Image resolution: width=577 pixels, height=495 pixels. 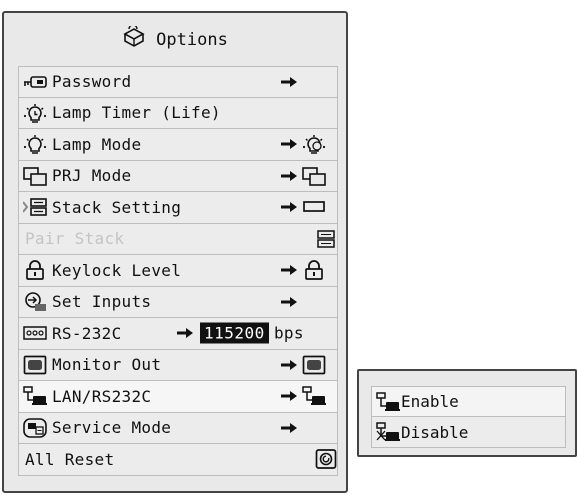 What do you see at coordinates (468, 401) in the screenshot?
I see `submenu-item-enable: Enable` at bounding box center [468, 401].